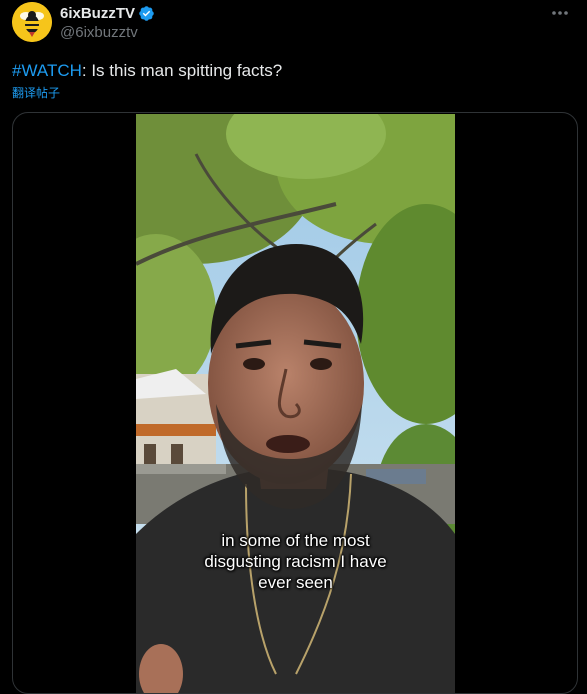 This screenshot has width=587, height=694. Describe the element at coordinates (146, 13) in the screenshot. I see `verified-badge-icon` at that location.